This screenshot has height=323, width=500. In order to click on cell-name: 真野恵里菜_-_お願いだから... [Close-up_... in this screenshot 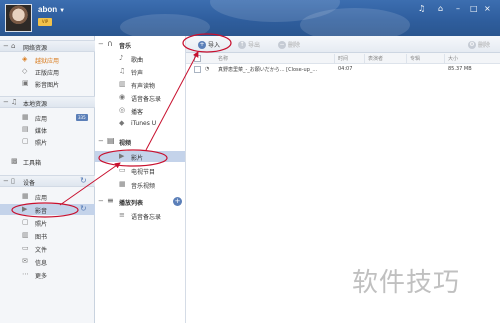, I will do `click(268, 70)`.